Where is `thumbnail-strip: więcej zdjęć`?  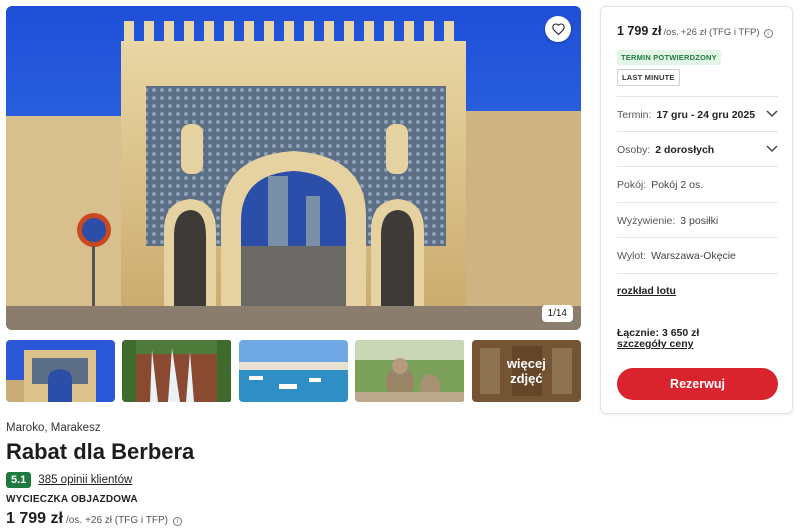 thumbnail-strip: więcej zdjęć is located at coordinates (294, 371).